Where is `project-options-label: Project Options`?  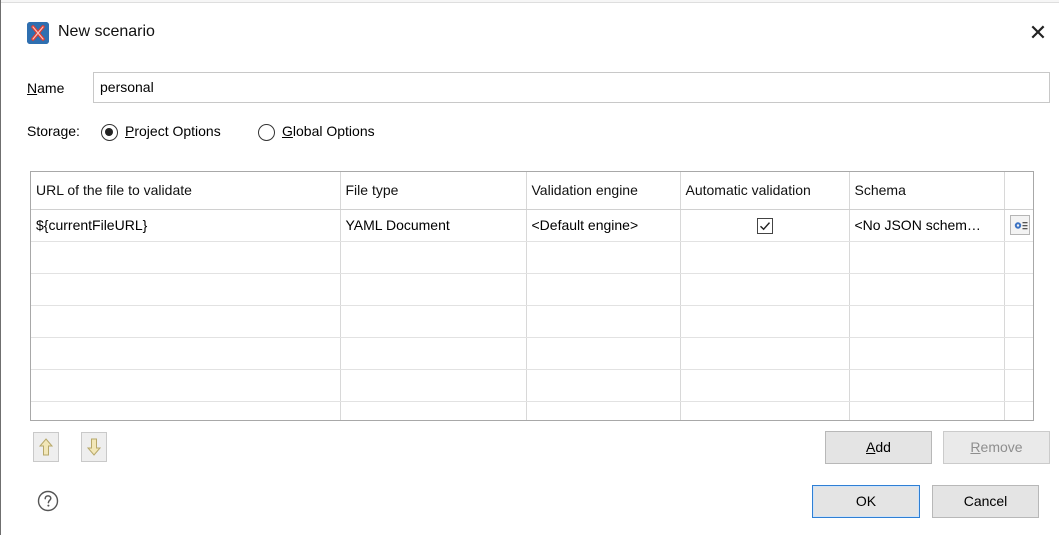
project-options-label: Project Options is located at coordinates (173, 131).